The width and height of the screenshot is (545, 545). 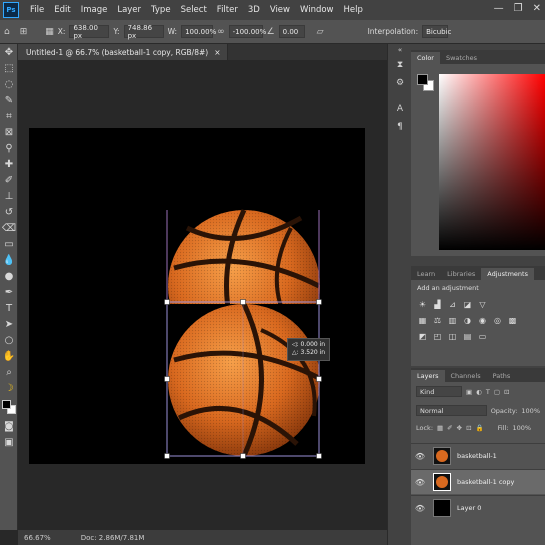 What do you see at coordinates (459, 428) in the screenshot?
I see `lock-move-icon: ✥` at bounding box center [459, 428].